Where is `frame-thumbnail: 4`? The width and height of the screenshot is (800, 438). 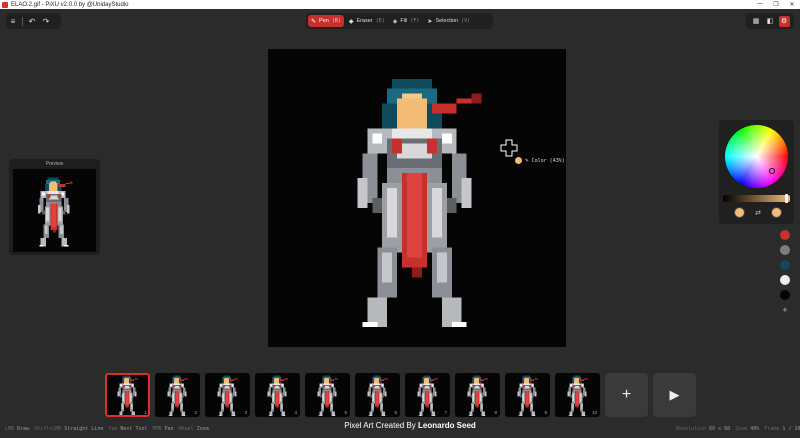 frame-thumbnail: 4 is located at coordinates (277, 395).